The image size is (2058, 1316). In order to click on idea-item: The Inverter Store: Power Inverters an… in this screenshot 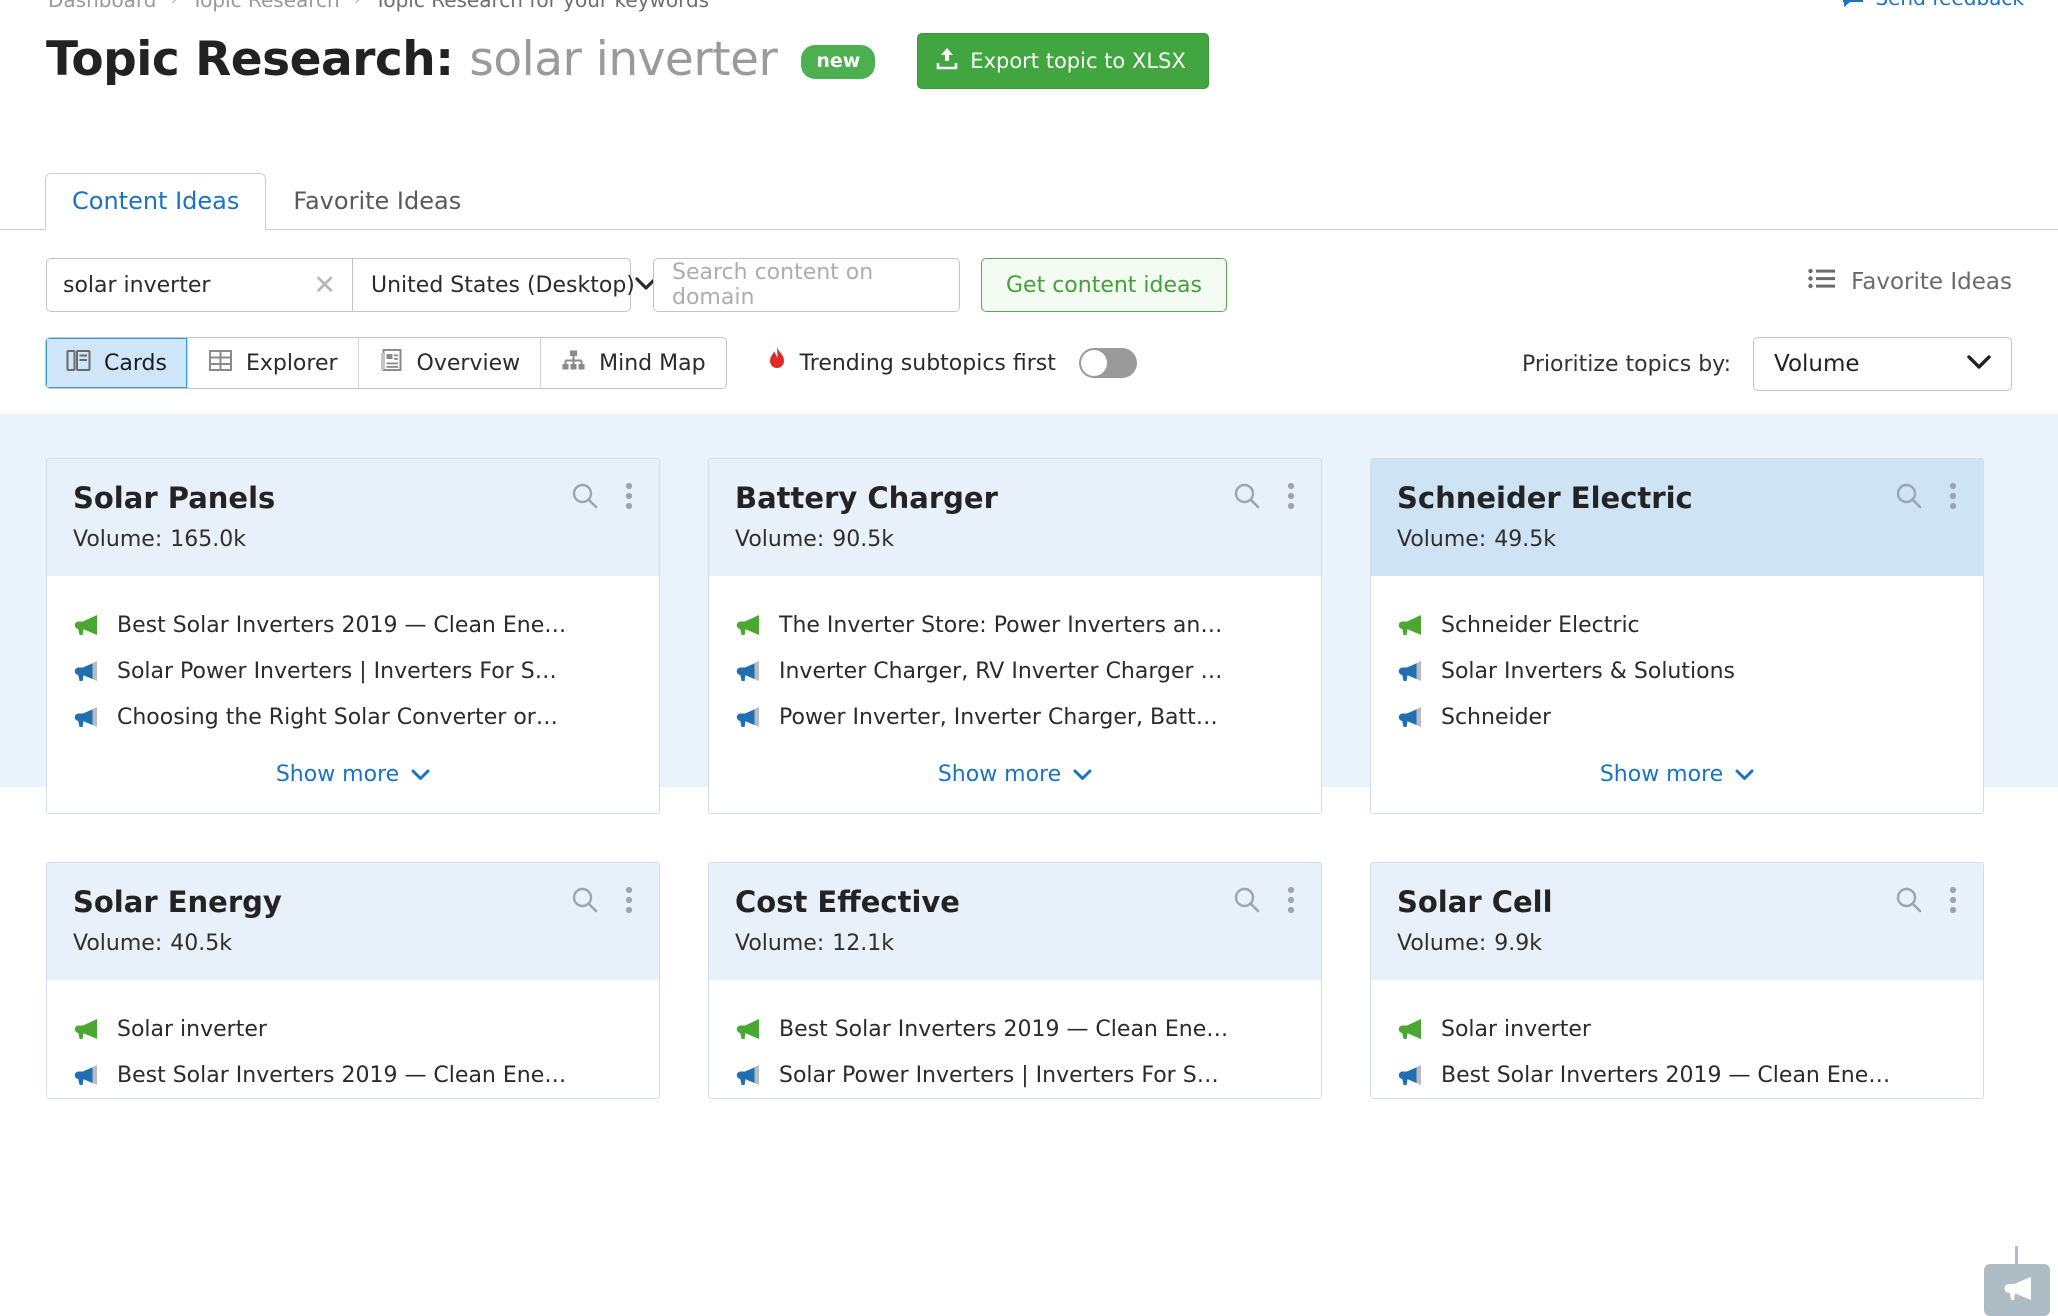, I will do `click(1015, 625)`.